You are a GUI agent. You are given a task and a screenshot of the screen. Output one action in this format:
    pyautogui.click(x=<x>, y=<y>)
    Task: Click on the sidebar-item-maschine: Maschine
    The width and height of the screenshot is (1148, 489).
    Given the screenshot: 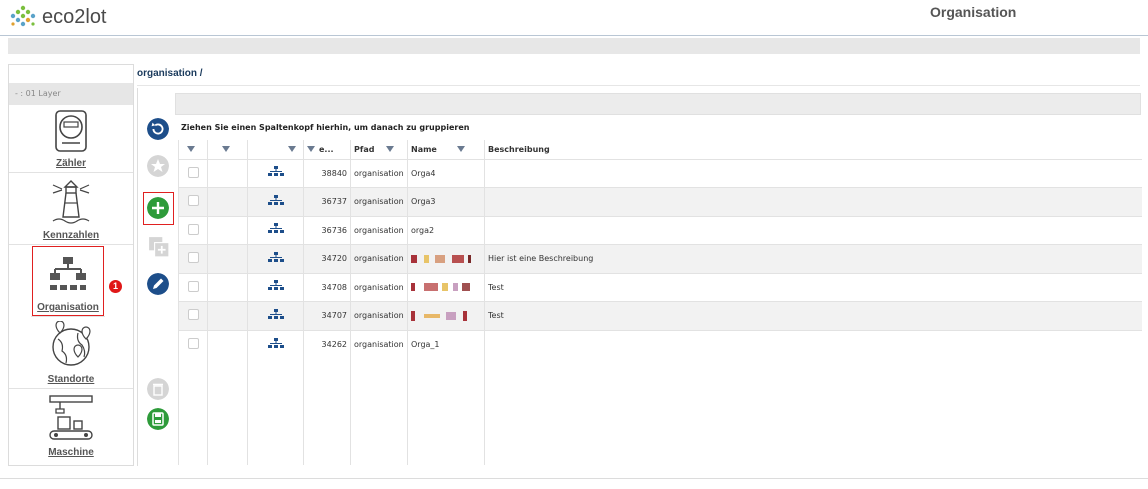 What is the action you would take?
    pyautogui.click(x=71, y=425)
    